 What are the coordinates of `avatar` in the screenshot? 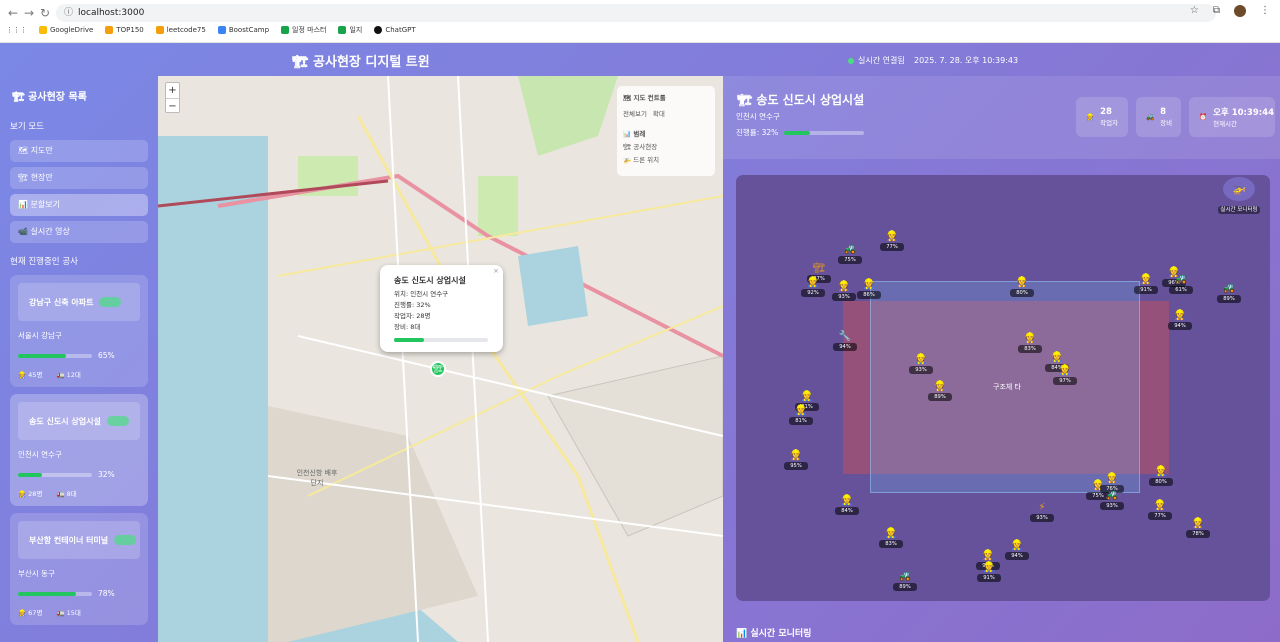 It's located at (1240, 11).